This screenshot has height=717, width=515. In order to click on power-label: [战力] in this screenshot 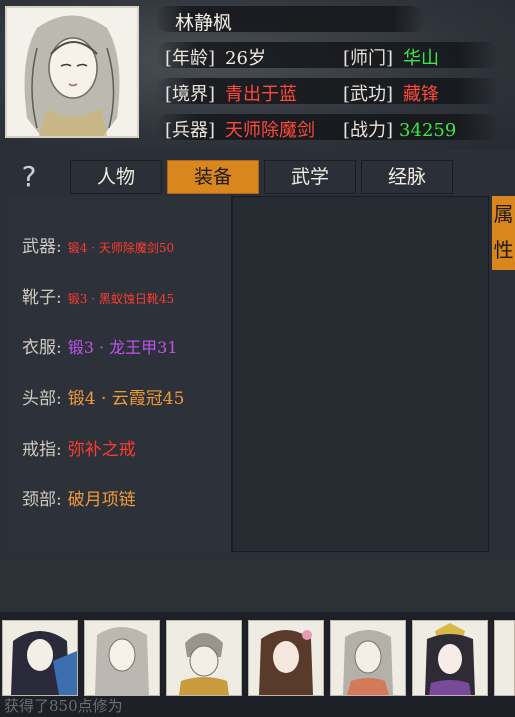, I will do `click(368, 130)`.